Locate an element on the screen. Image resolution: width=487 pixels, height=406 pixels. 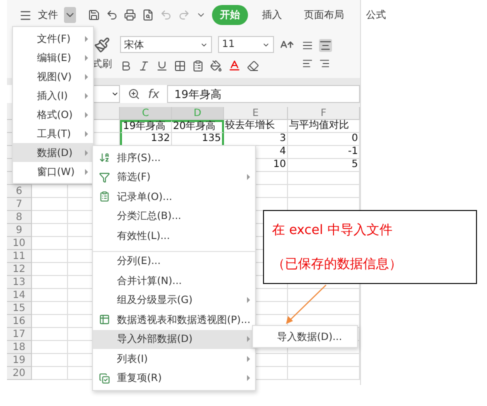
ribbon-tab: 页面布局 is located at coordinates (324, 15).